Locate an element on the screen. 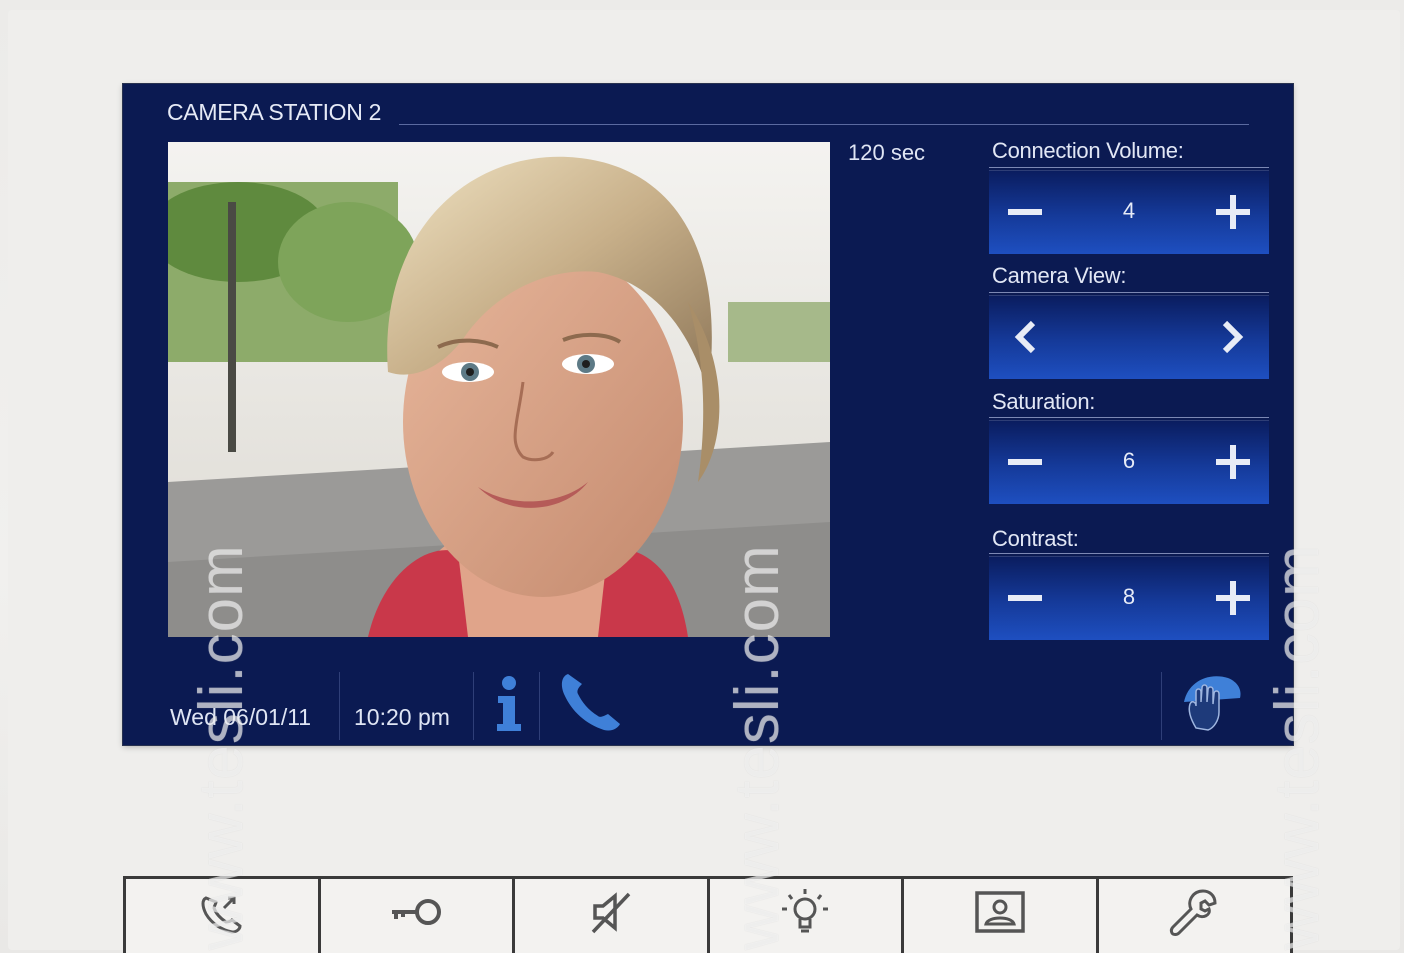 Image resolution: width=1404 pixels, height=953 pixels. wrench-settings-icon is located at coordinates (1193, 912).